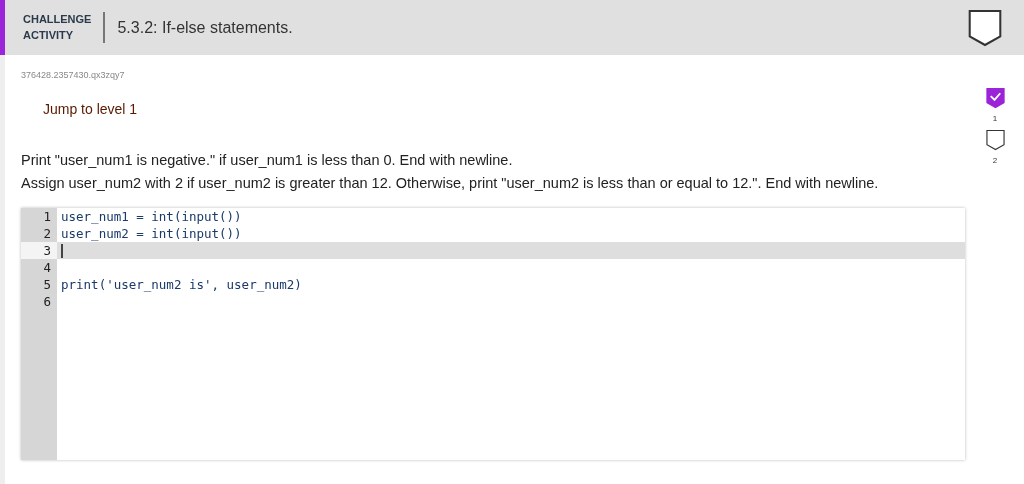 The height and width of the screenshot is (484, 1024). What do you see at coordinates (49, 35) in the screenshot?
I see `activity-label: ACTIVITY` at bounding box center [49, 35].